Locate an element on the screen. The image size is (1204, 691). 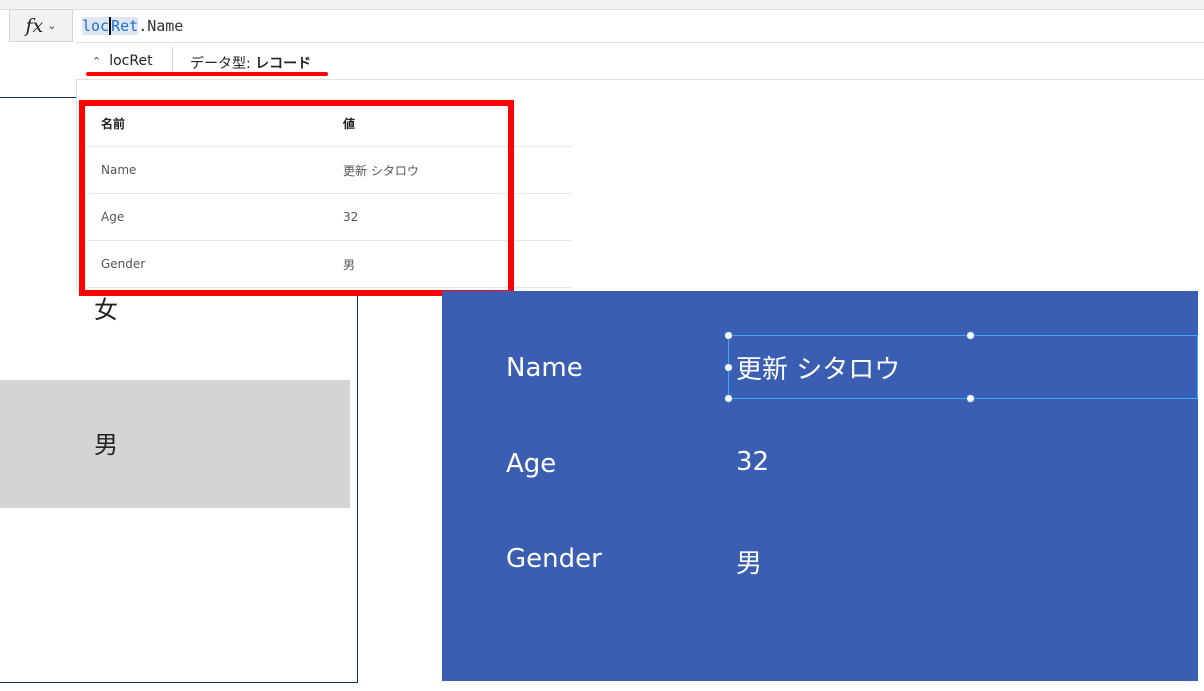
result-collapse-toggle: ⌃ locRet is located at coordinates (122, 61).